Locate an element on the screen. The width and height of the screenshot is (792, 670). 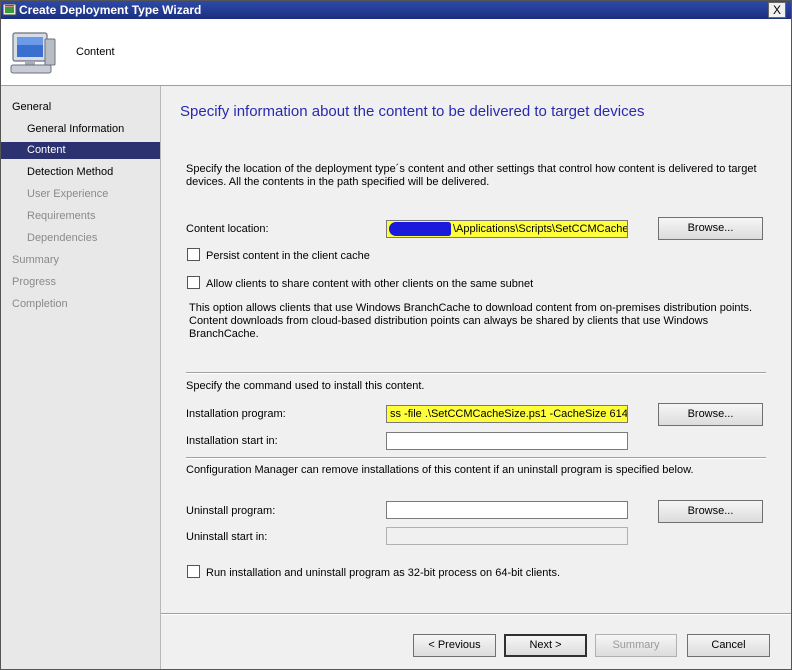
step-user-experience: User Experience is located at coordinates (68, 194).